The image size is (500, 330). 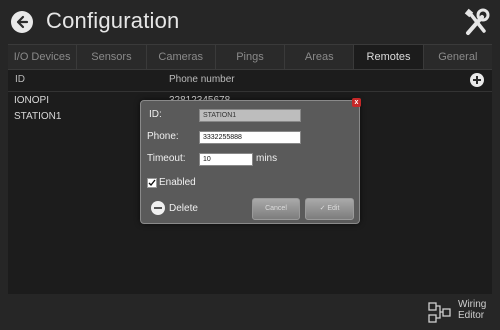 I want to click on tab-sensors: Sensors, so click(x=112, y=57).